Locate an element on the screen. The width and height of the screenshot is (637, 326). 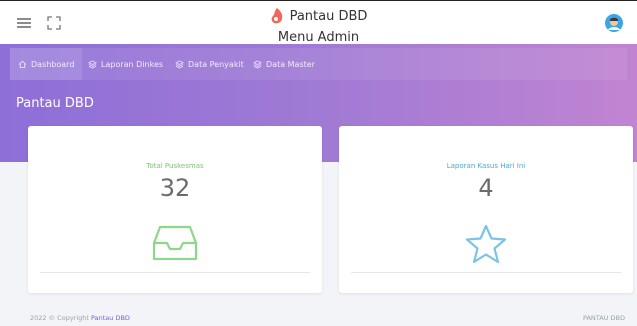
brand-name: Pantau DBD is located at coordinates (328, 16).